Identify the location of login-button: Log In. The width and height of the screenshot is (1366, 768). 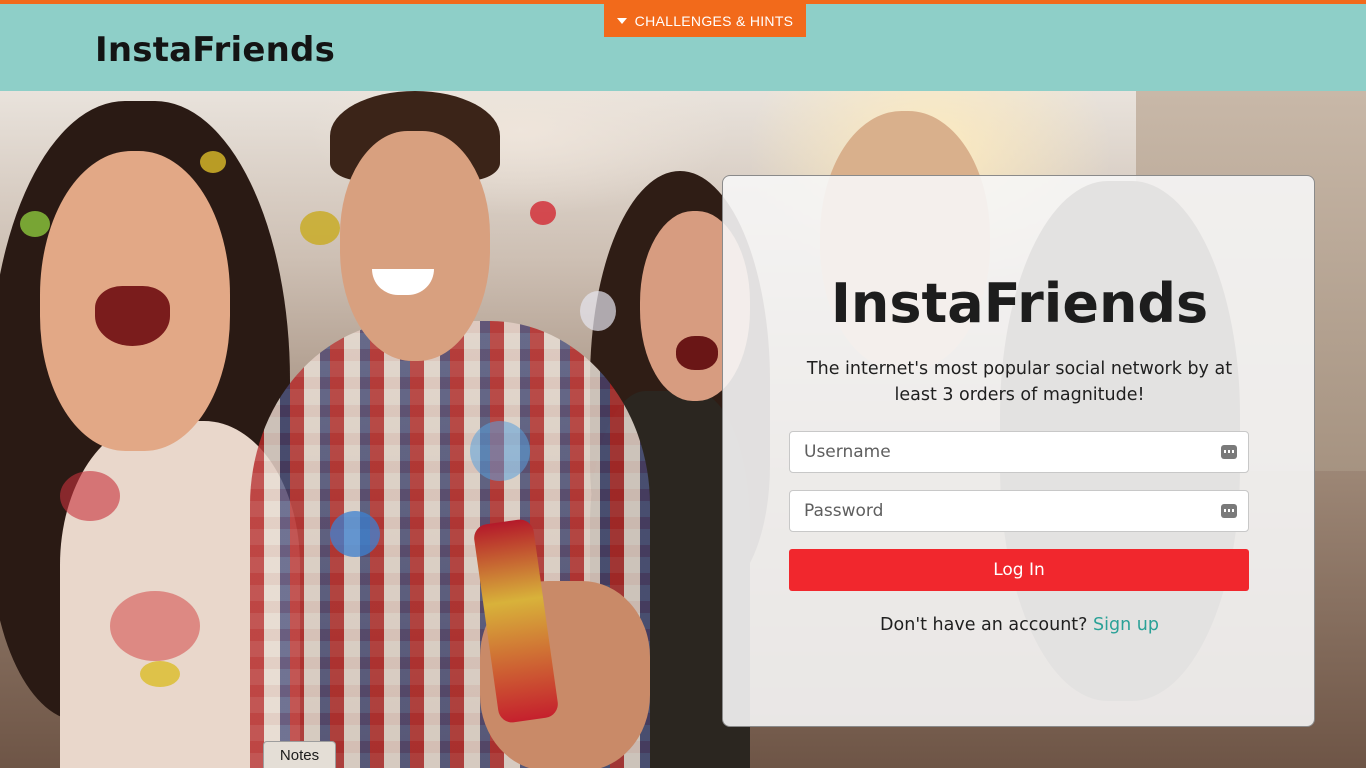
(1019, 570).